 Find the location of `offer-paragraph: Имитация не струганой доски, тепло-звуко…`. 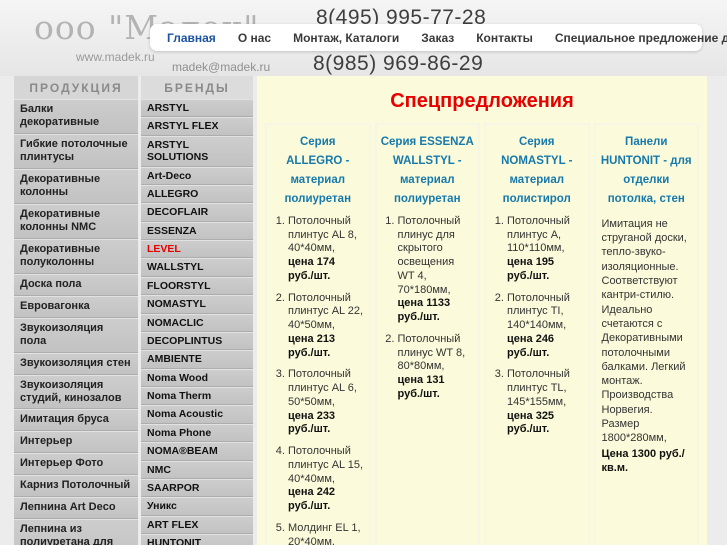

offer-paragraph: Имитация не струганой доски, тепло-звуко… is located at coordinates (647, 346).